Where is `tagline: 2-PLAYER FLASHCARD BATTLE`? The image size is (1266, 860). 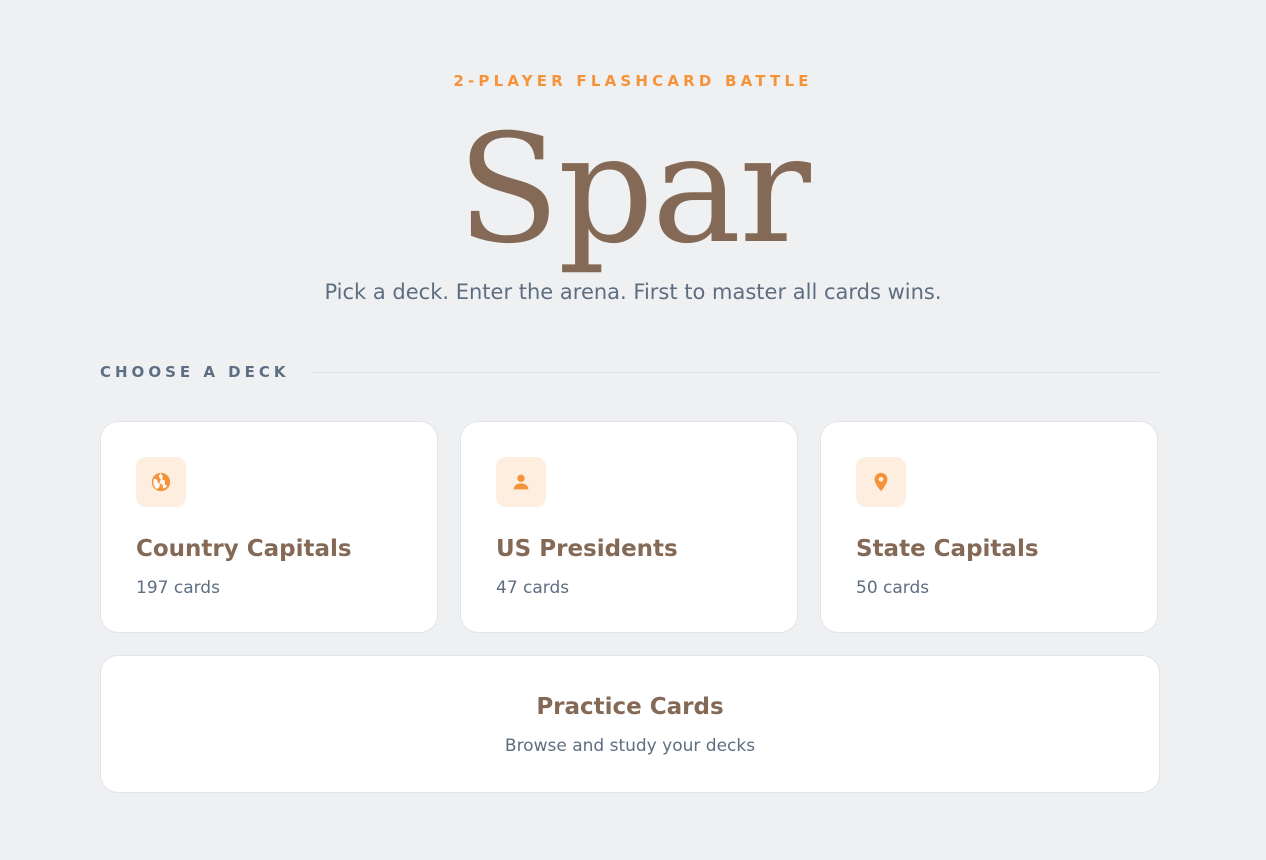 tagline: 2-PLAYER FLASHCARD BATTLE is located at coordinates (633, 81).